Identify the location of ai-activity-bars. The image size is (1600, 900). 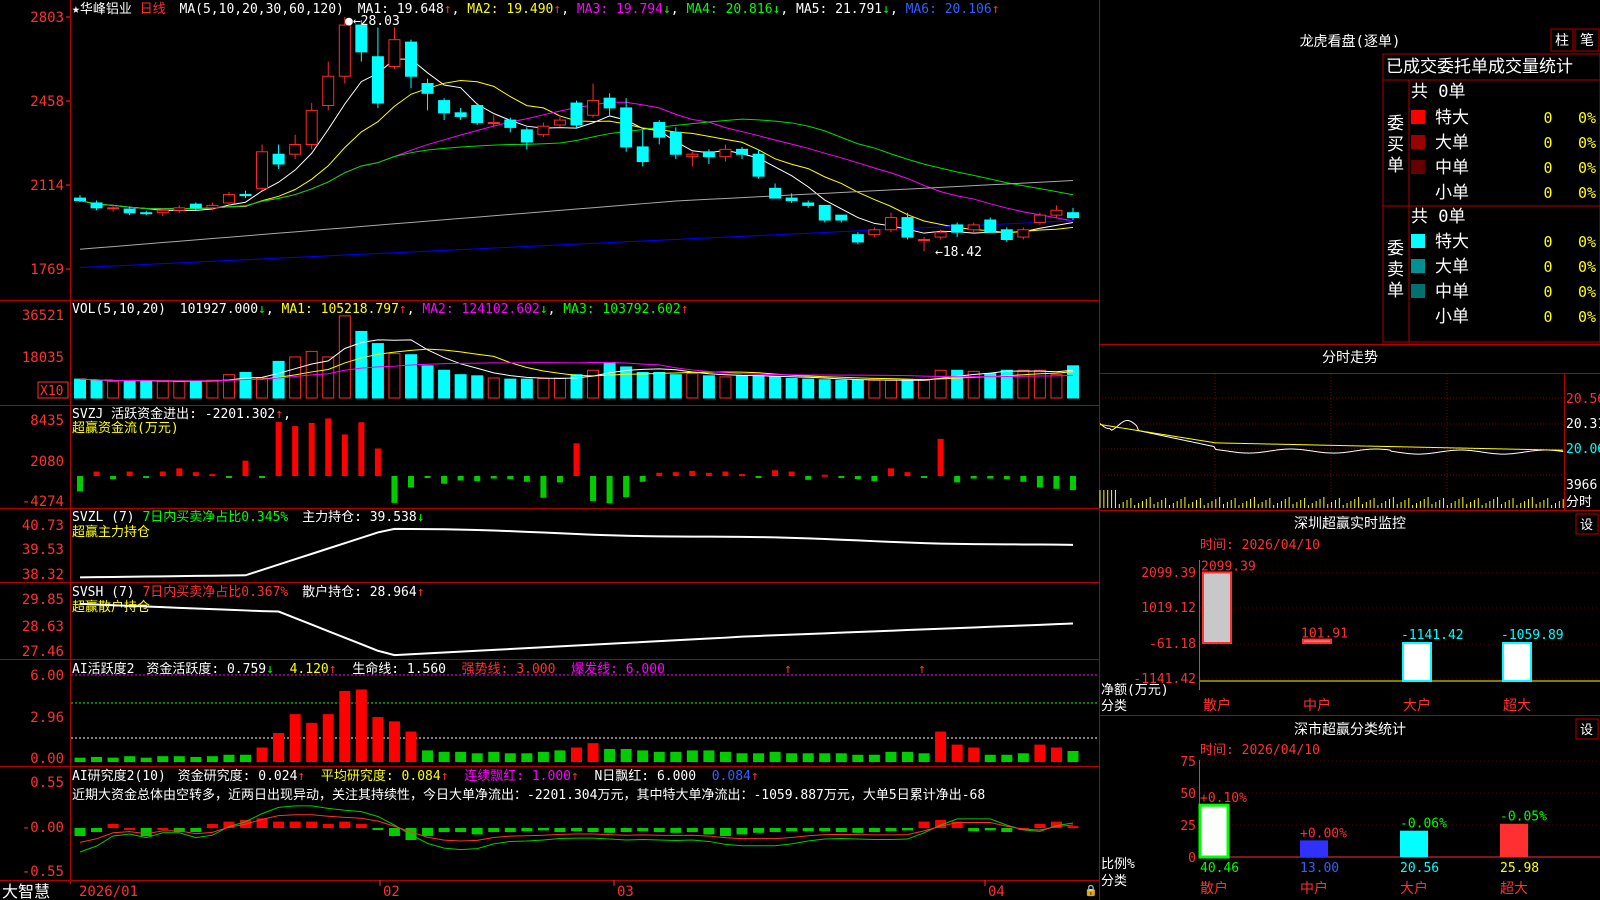
(576, 725).